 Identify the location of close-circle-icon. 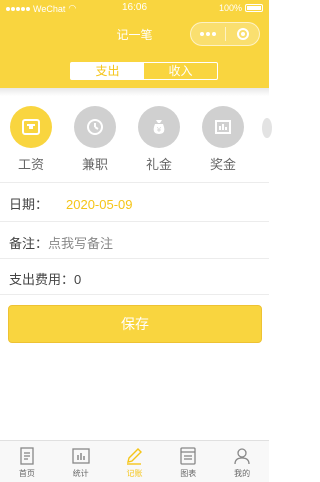
(242, 34).